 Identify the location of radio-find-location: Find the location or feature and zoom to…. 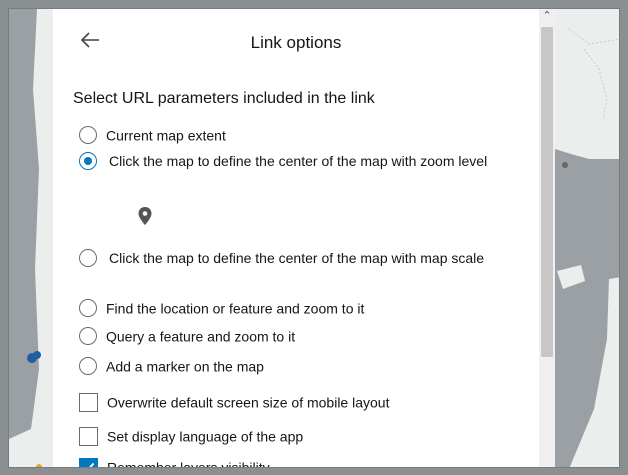
(221, 307).